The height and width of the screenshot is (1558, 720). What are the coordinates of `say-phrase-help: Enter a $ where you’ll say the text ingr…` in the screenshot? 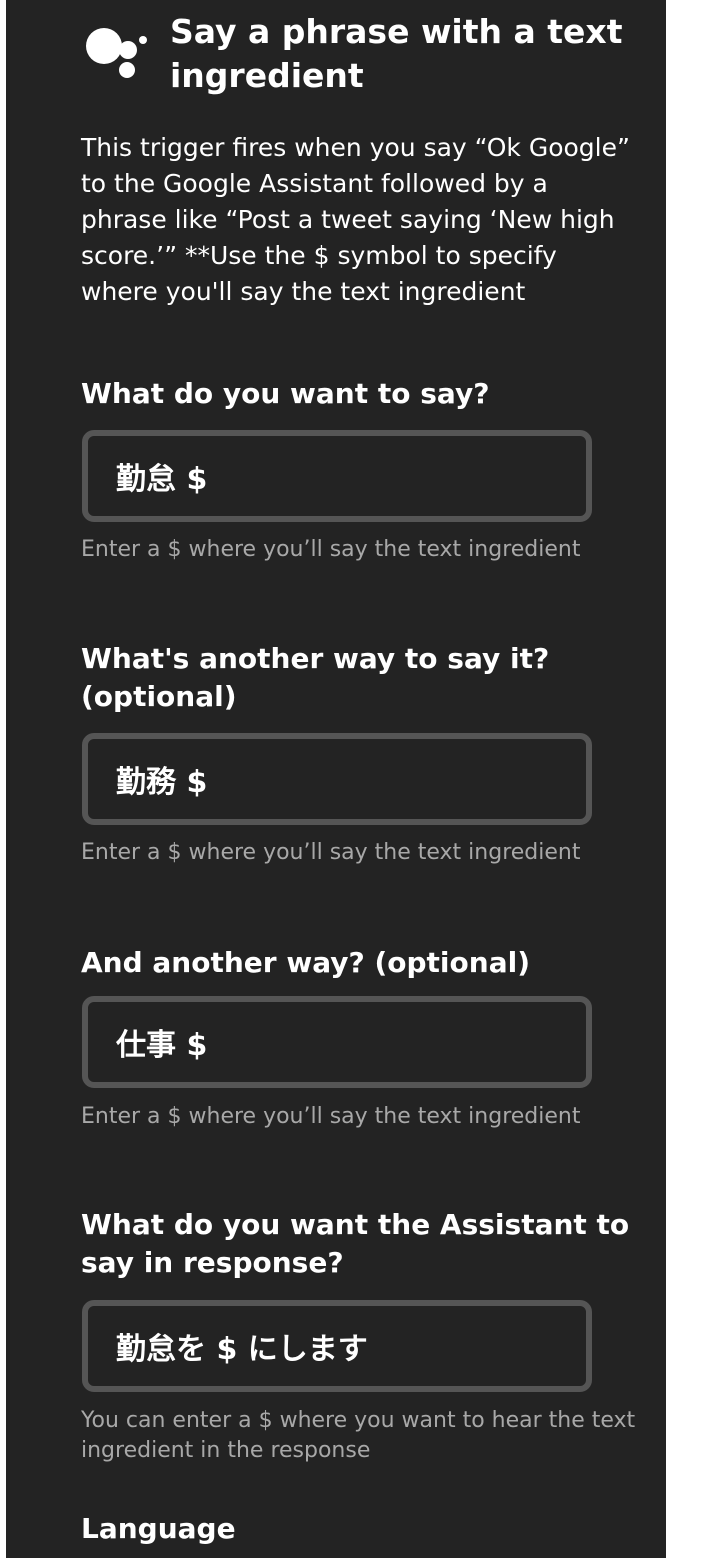 It's located at (331, 549).